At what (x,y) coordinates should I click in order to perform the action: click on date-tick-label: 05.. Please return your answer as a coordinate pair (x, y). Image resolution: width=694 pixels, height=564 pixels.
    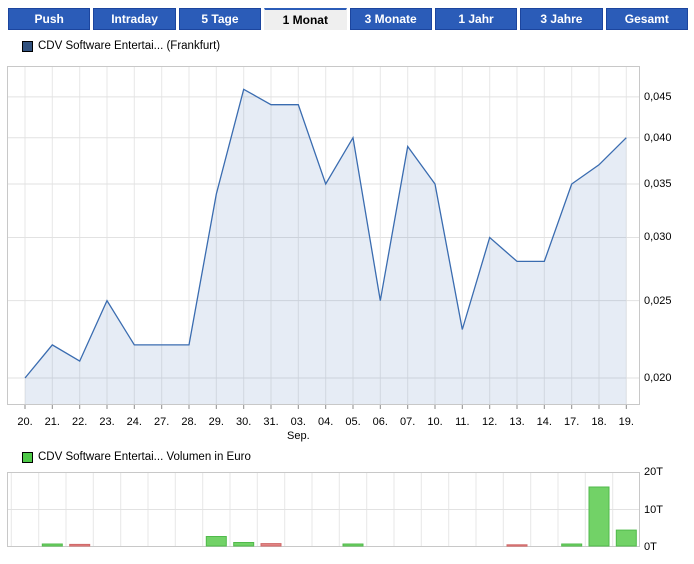
    Looking at the image, I should click on (353, 422).